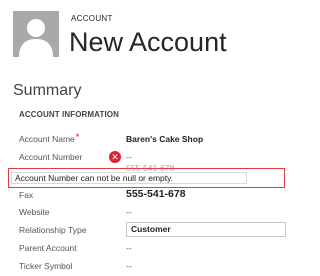 Image resolution: width=320 pixels, height=276 pixels. What do you see at coordinates (49, 138) in the screenshot?
I see `field-label-account-name: Account Name*` at bounding box center [49, 138].